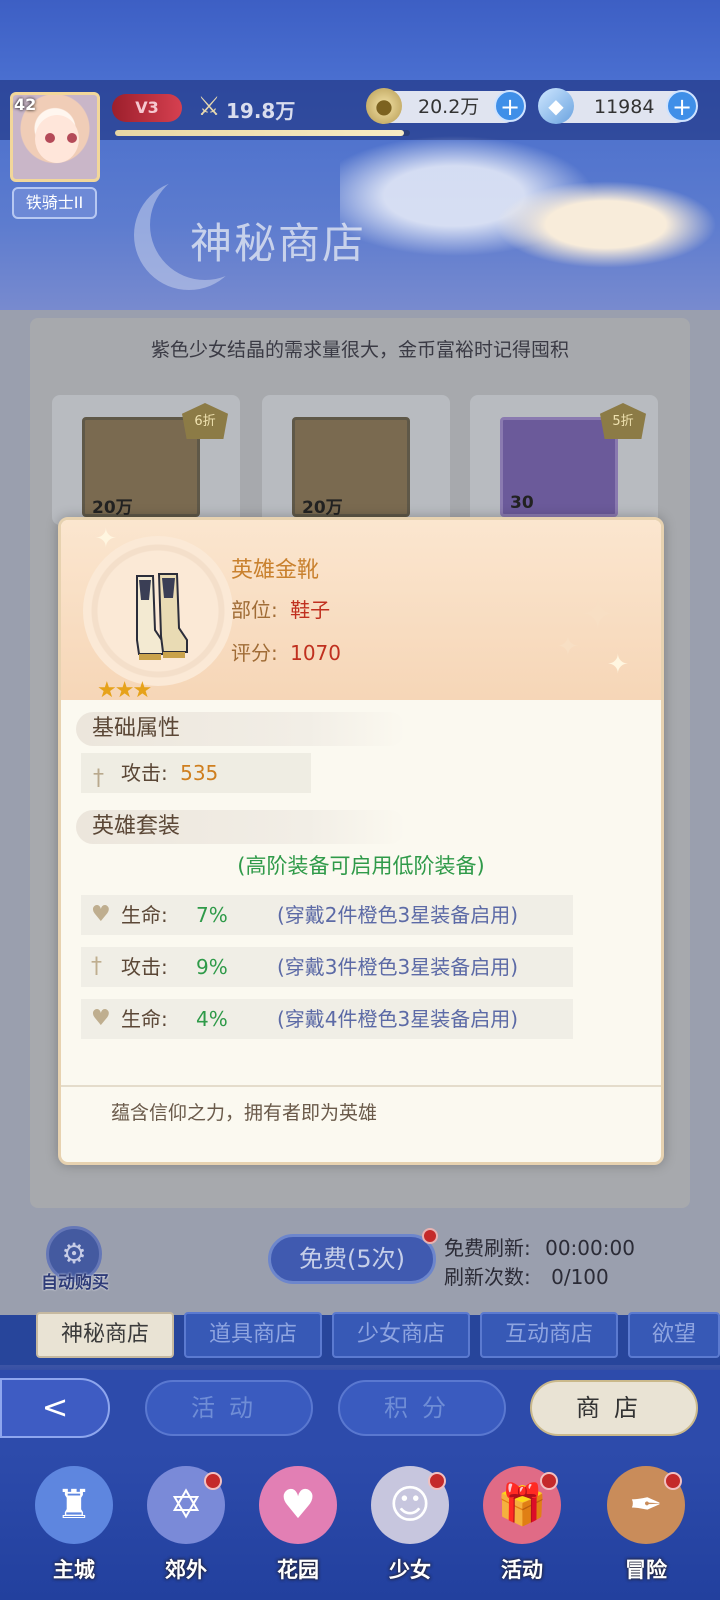  What do you see at coordinates (398, 1019) in the screenshot?
I see `set-bonus-condition: (穿戴4件橙色3星装备启用)` at bounding box center [398, 1019].